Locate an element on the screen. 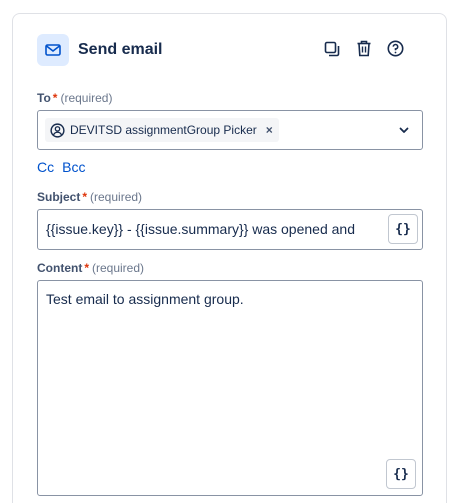 The width and height of the screenshot is (459, 503). to-label: To * (required) is located at coordinates (74, 98).